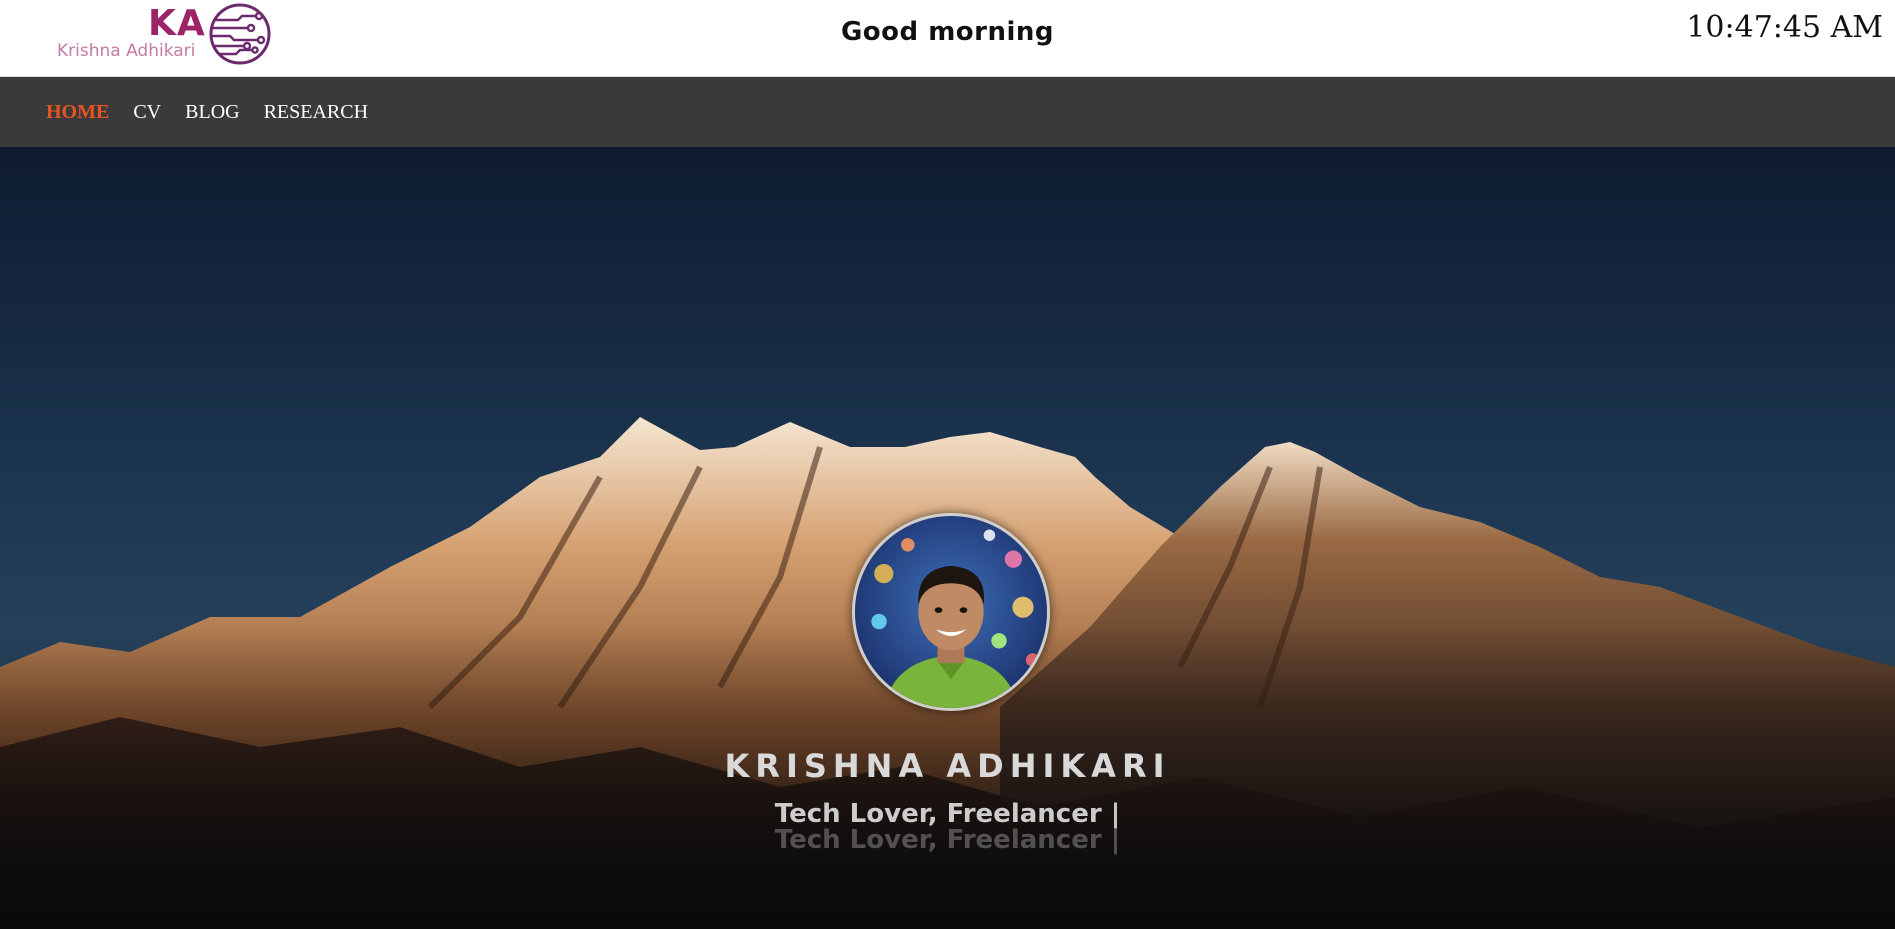  What do you see at coordinates (147, 112) in the screenshot?
I see `nav-cv: CV` at bounding box center [147, 112].